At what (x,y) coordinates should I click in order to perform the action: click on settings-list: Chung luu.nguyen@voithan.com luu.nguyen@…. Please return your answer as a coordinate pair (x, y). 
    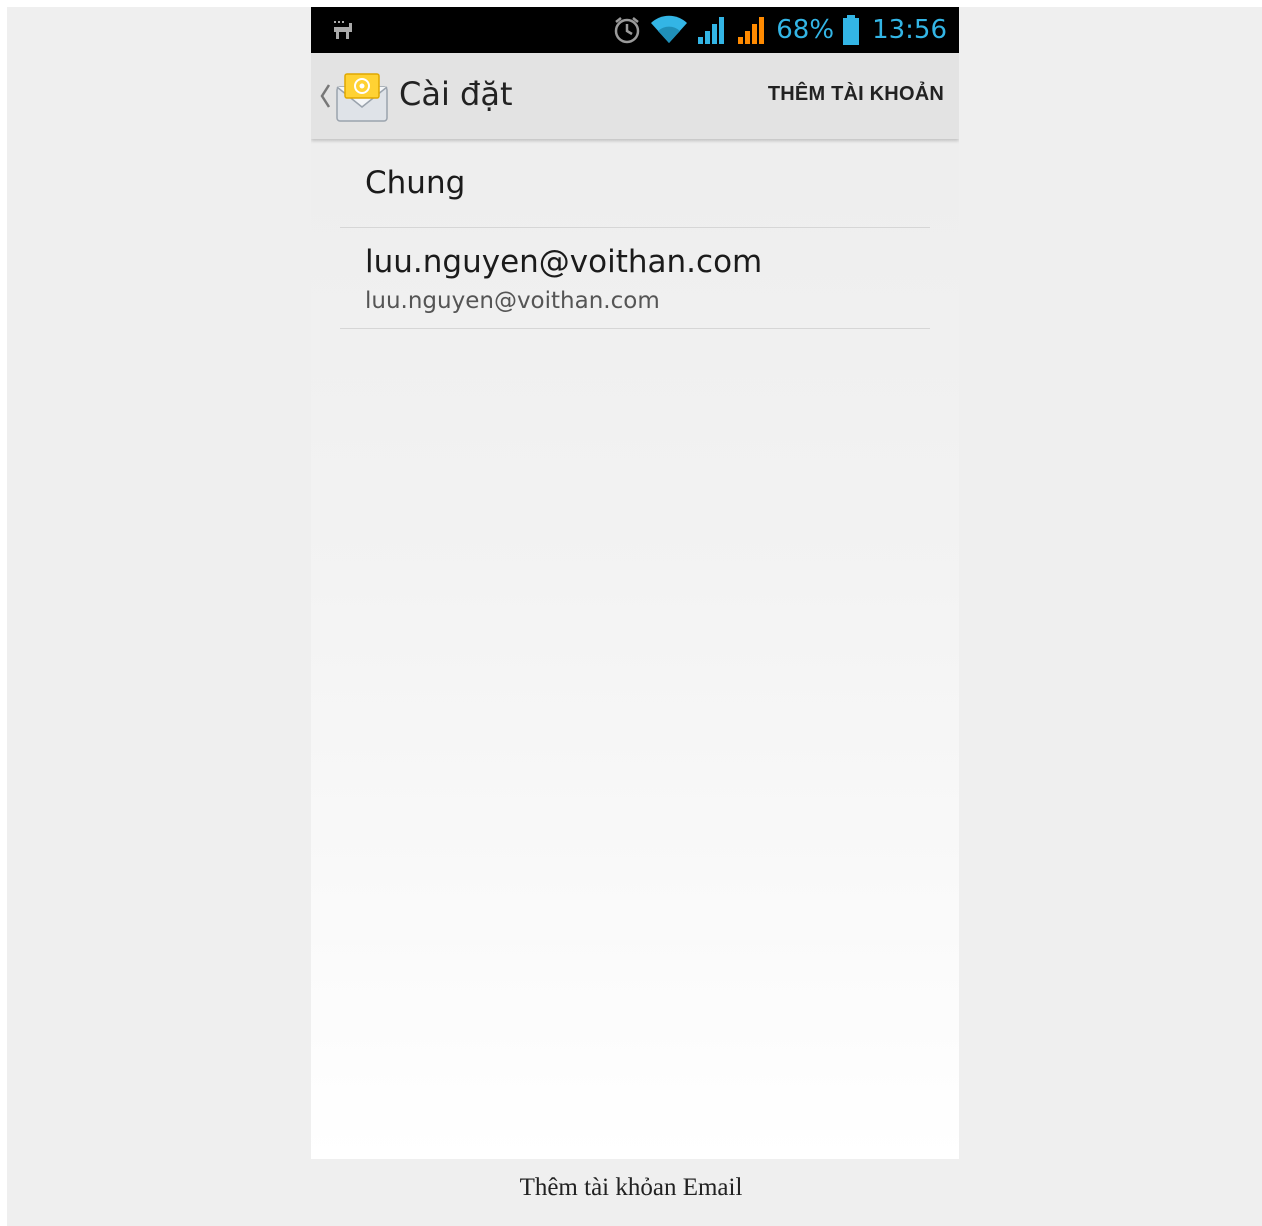
    Looking at the image, I should click on (635, 235).